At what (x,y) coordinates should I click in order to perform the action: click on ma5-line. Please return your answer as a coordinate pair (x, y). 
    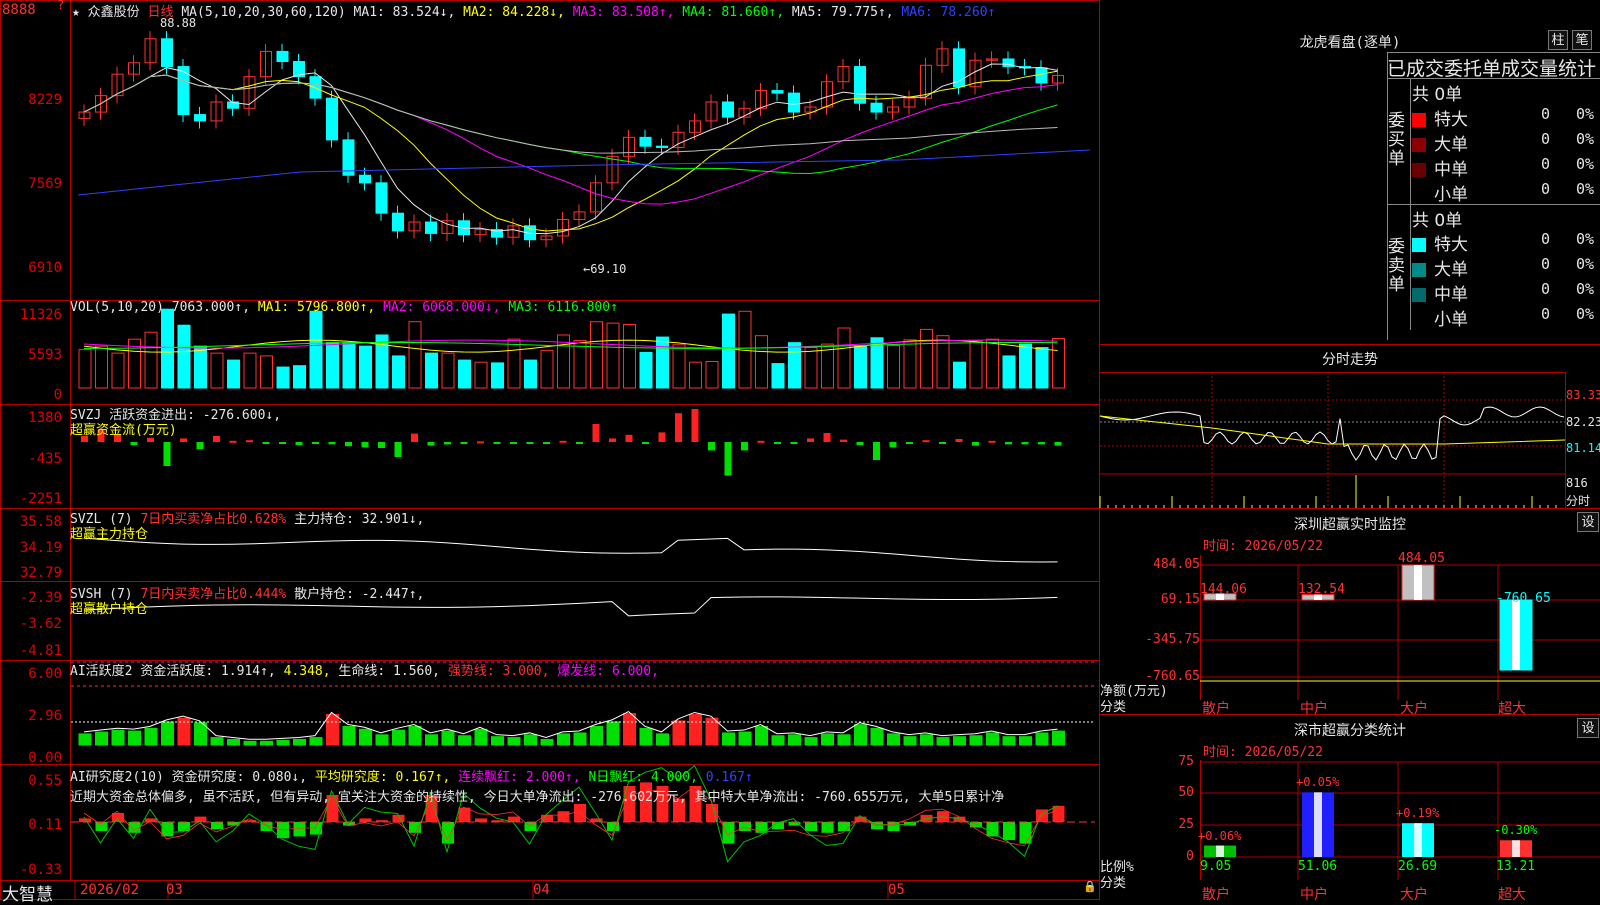
    Looking at the image, I should click on (570, 114).